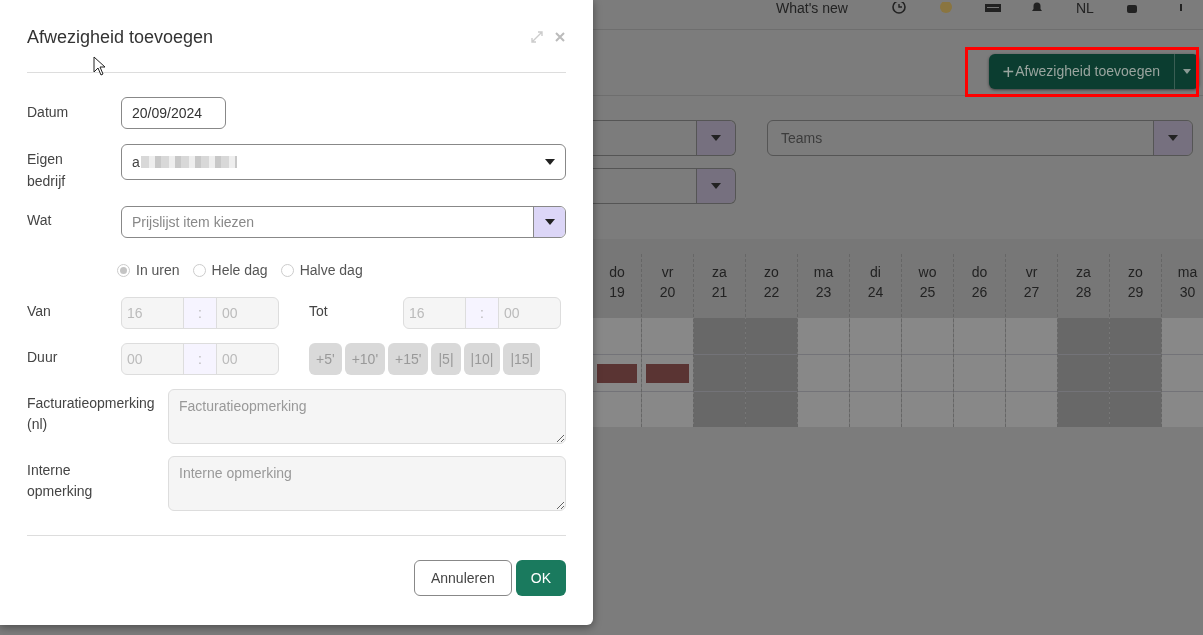 The width and height of the screenshot is (1203, 635). What do you see at coordinates (1037, 8) in the screenshot?
I see `bell-icon` at bounding box center [1037, 8].